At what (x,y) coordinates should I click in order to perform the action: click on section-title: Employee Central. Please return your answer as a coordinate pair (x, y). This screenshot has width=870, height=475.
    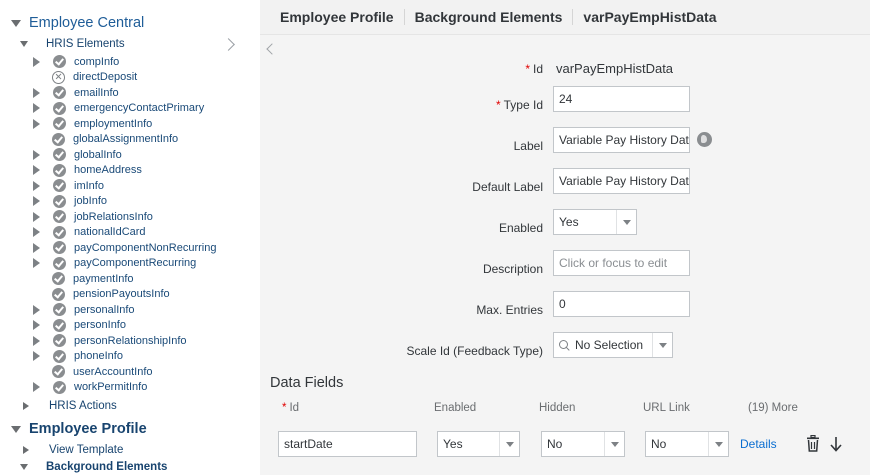
    Looking at the image, I should click on (87, 23).